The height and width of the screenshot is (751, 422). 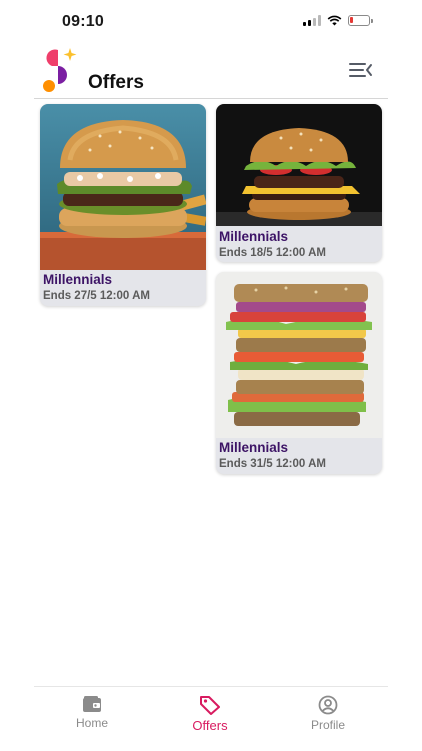 I want to click on tab-offers-label: Offers, so click(x=210, y=725).